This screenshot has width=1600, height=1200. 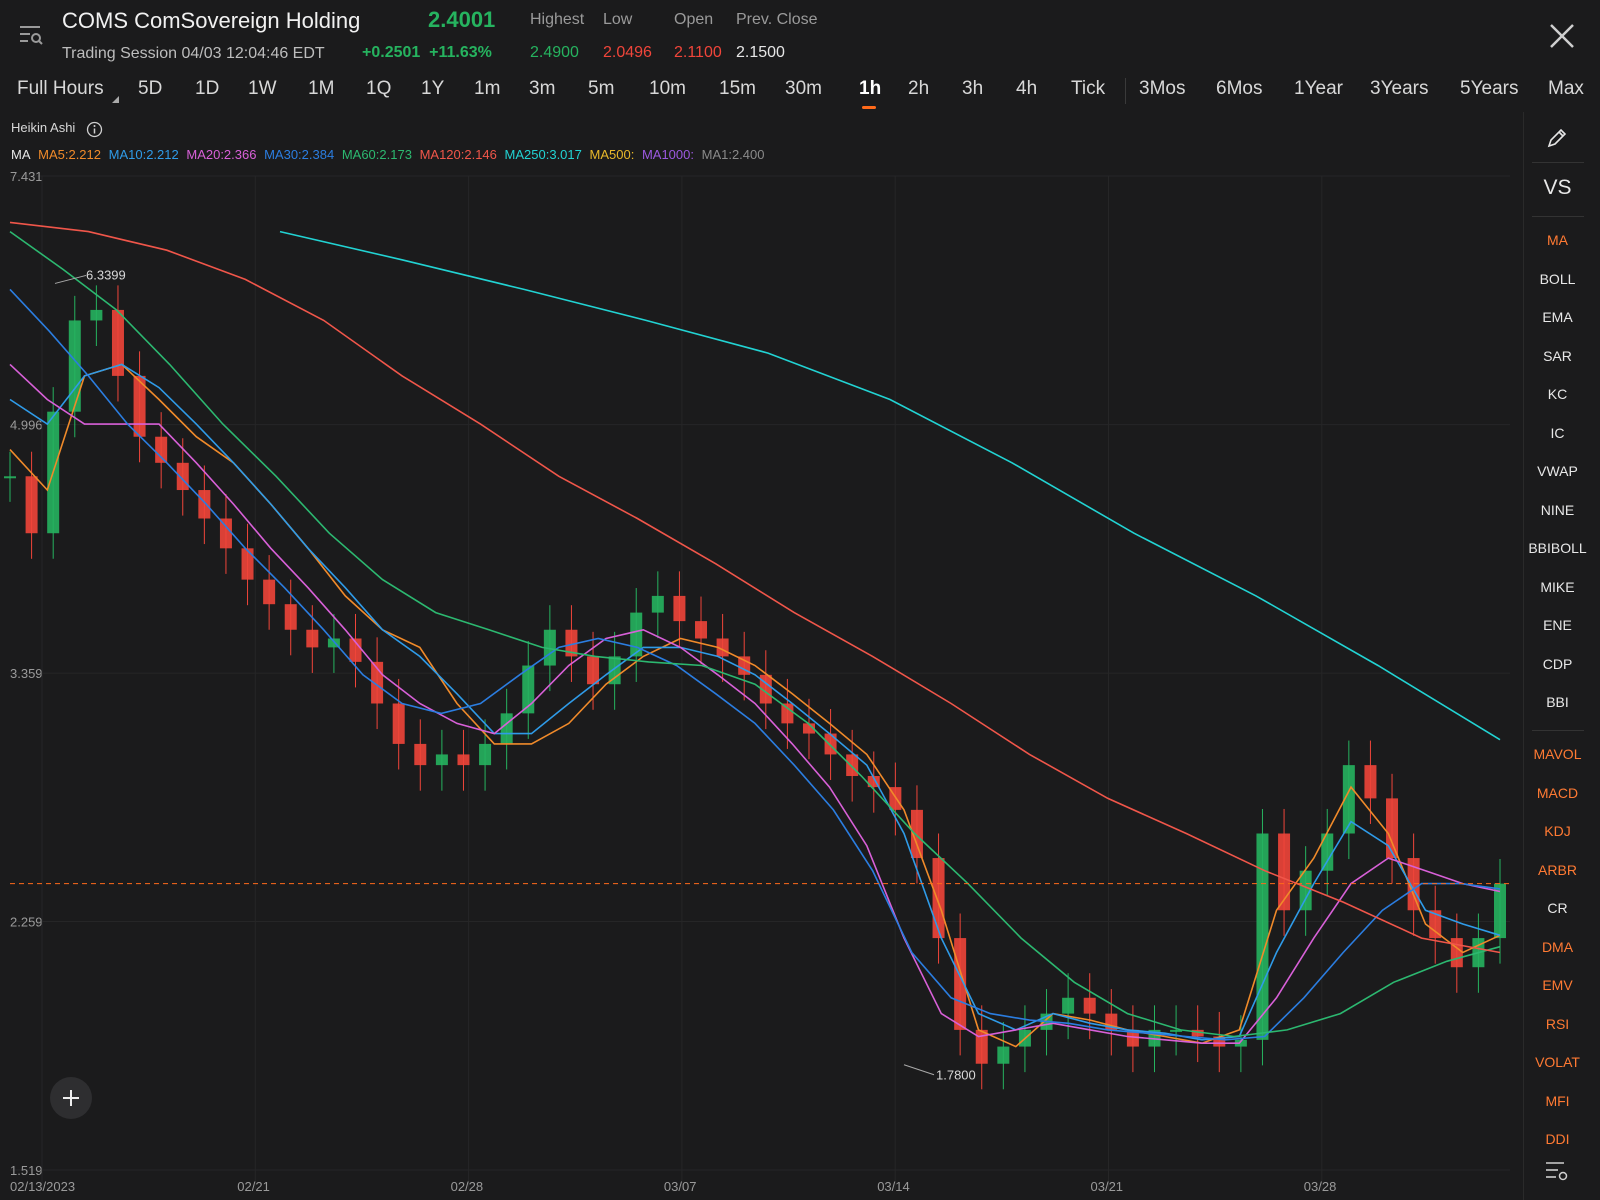 What do you see at coordinates (870, 89) in the screenshot?
I see `tf-1h: 1h` at bounding box center [870, 89].